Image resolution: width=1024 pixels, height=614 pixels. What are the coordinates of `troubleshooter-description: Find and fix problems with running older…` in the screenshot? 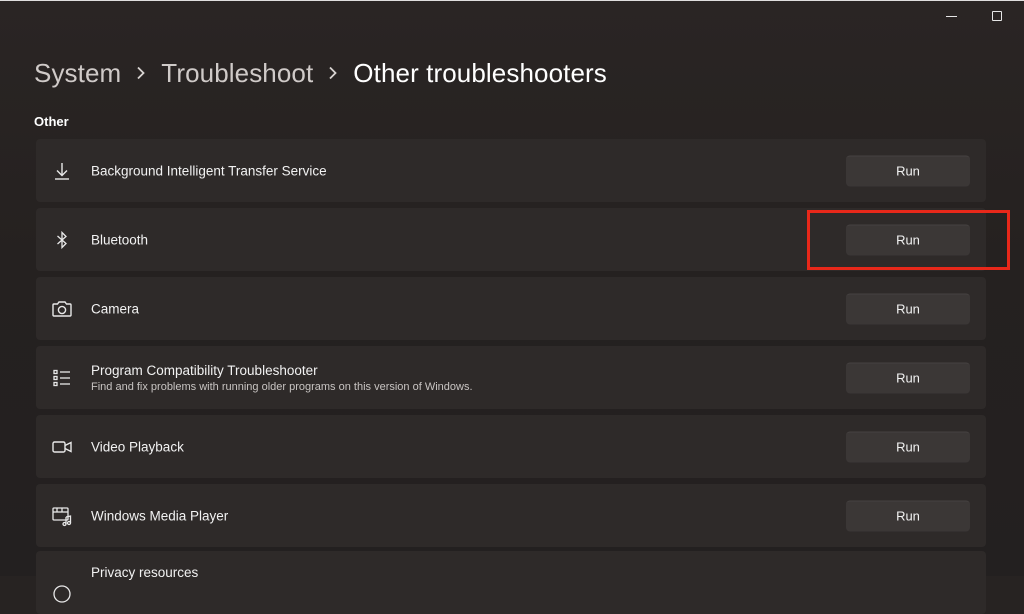 It's located at (282, 386).